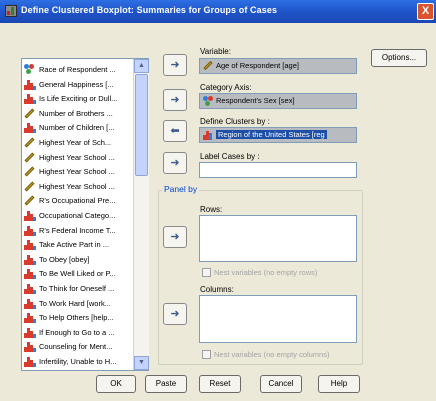 This screenshot has height=401, width=436. I want to click on move-from-clusters-button: ⬅, so click(175, 131).